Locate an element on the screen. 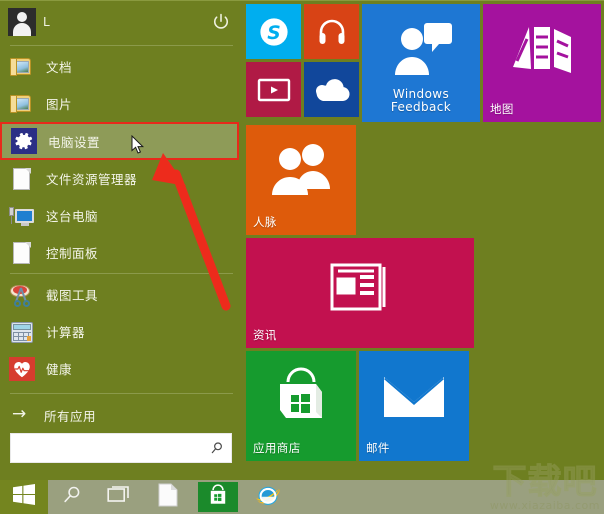 This screenshot has height=514, width=604. taskbar-ie is located at coordinates (268, 497).